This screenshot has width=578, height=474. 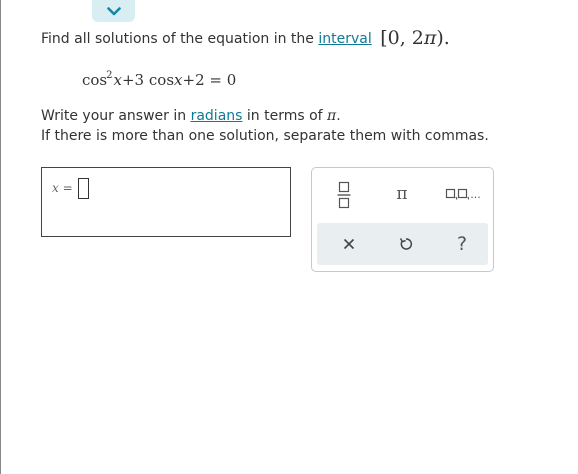 I want to click on interval-pi: π, so click(x=430, y=38).